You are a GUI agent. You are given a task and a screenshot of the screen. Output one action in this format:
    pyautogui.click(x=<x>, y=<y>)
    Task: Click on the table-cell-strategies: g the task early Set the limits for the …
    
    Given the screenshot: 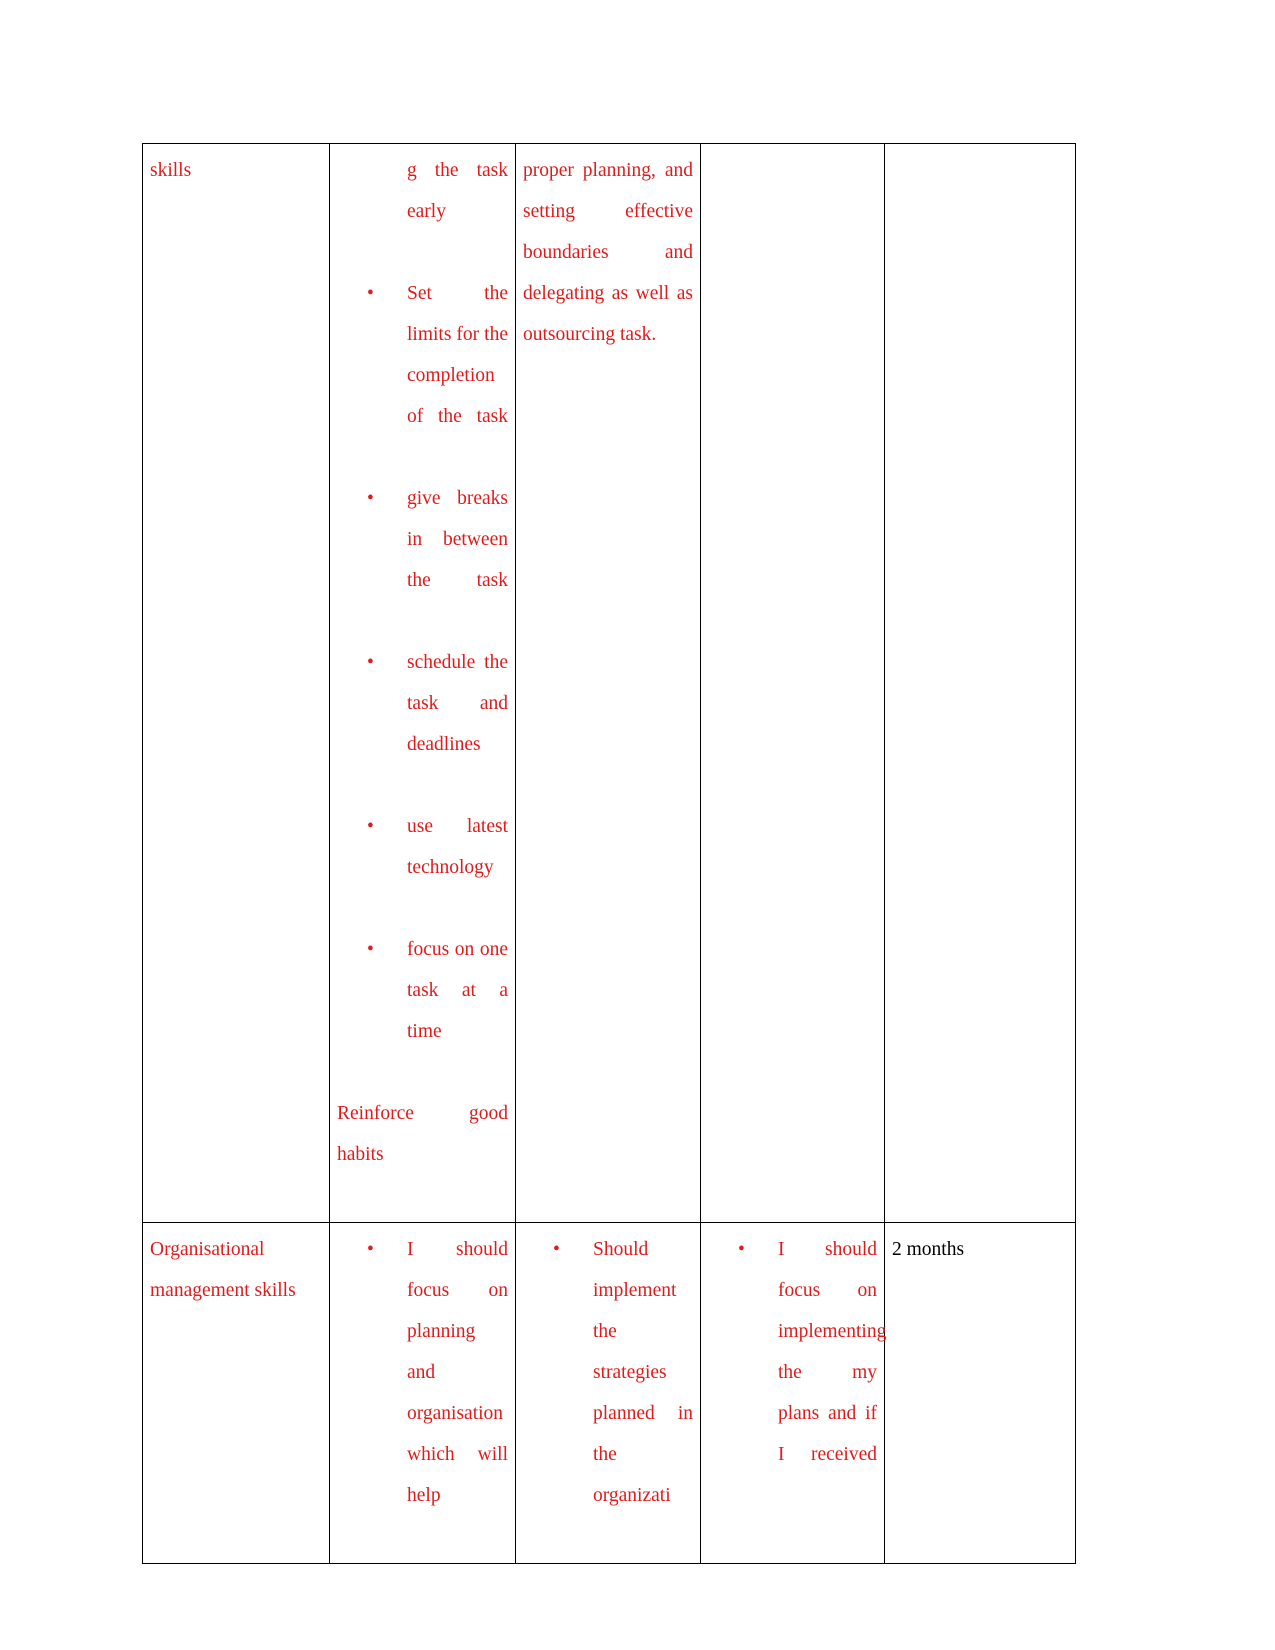 What is the action you would take?
    pyautogui.click(x=422, y=683)
    